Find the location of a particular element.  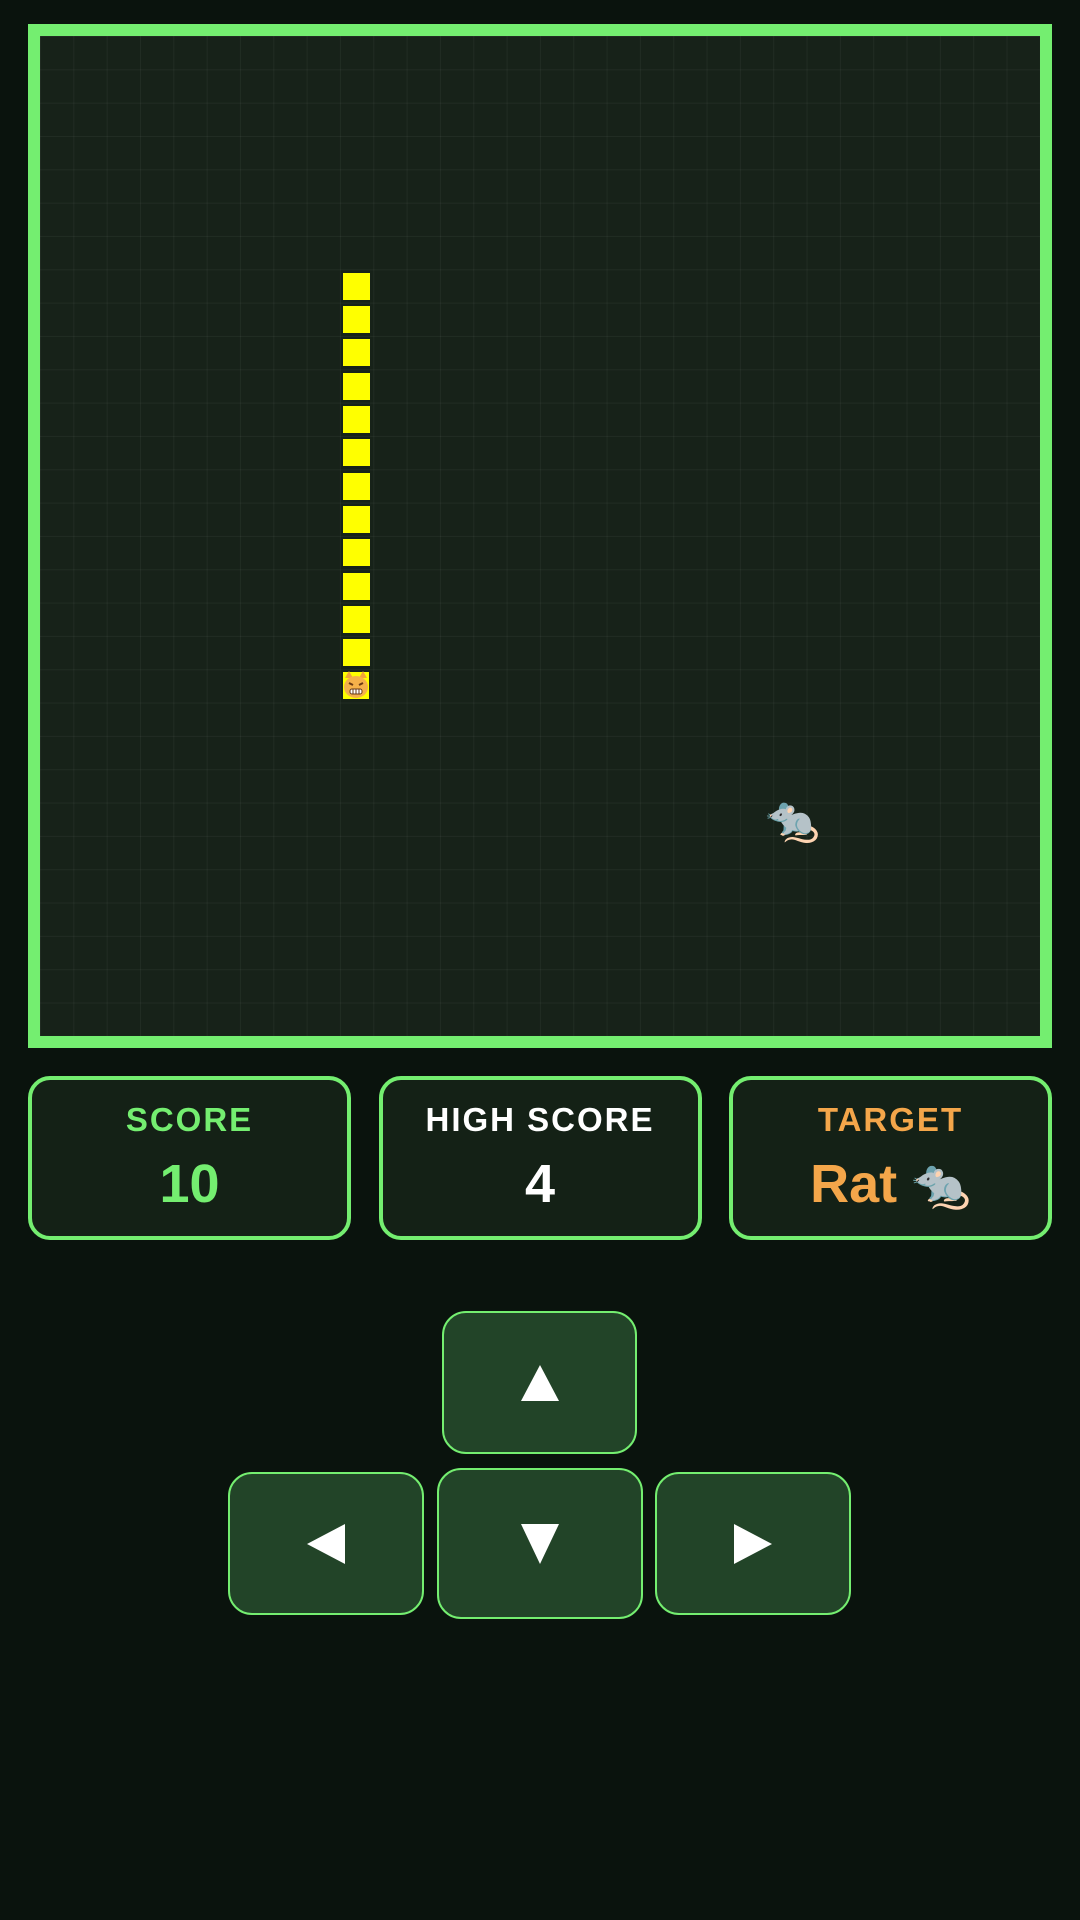

score-label: SCORE is located at coordinates (189, 1119).